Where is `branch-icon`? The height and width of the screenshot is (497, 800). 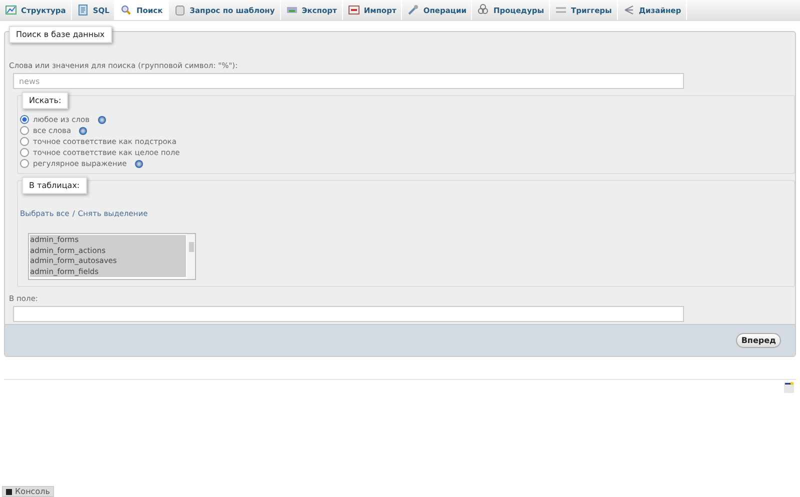 branch-icon is located at coordinates (628, 10).